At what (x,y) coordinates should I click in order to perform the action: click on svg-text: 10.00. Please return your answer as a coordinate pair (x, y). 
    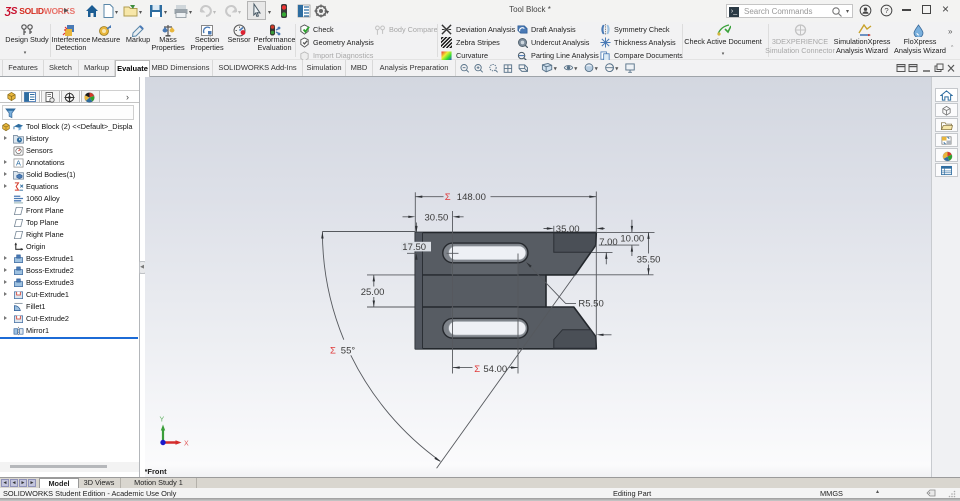
    Looking at the image, I should click on (632, 239).